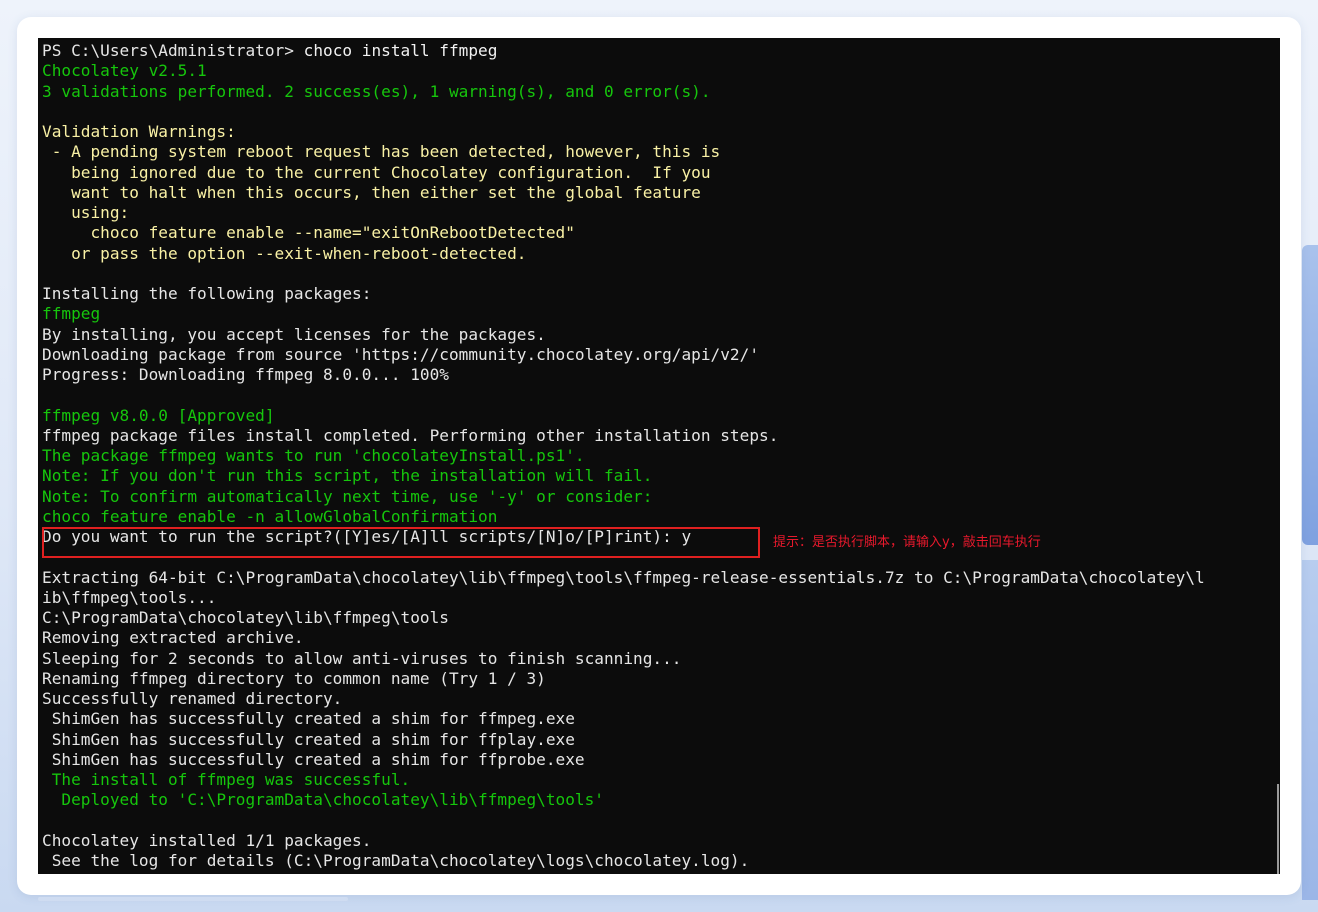 The width and height of the screenshot is (1318, 912). What do you see at coordinates (1310, 730) in the screenshot?
I see `background-accent-lower` at bounding box center [1310, 730].